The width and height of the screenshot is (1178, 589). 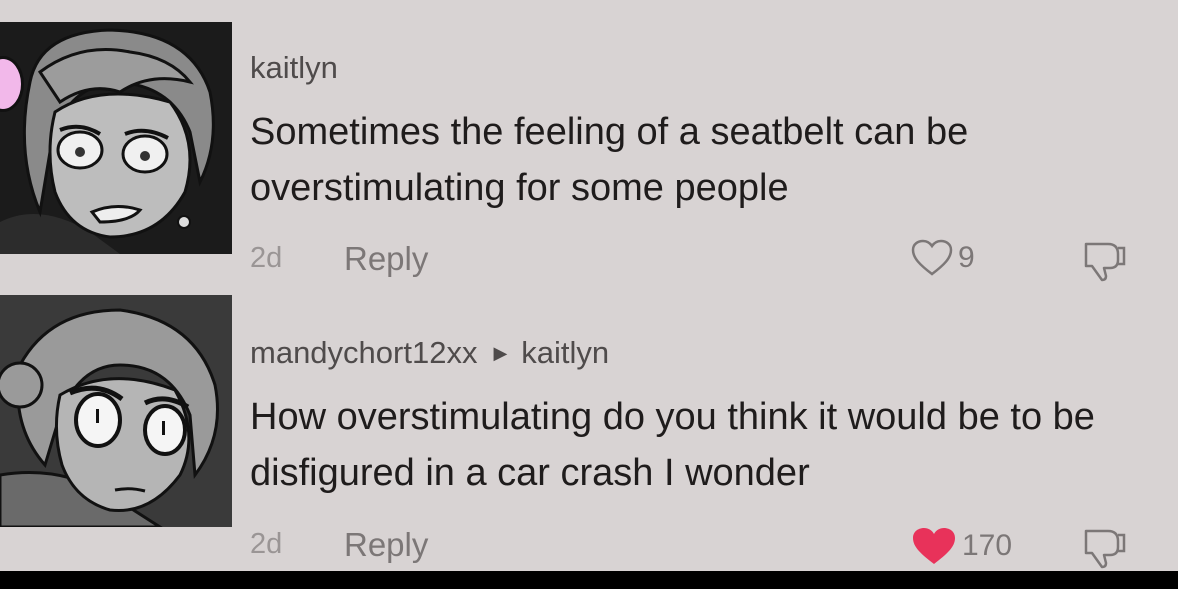 What do you see at coordinates (961, 546) in the screenshot?
I see `like-button: 170` at bounding box center [961, 546].